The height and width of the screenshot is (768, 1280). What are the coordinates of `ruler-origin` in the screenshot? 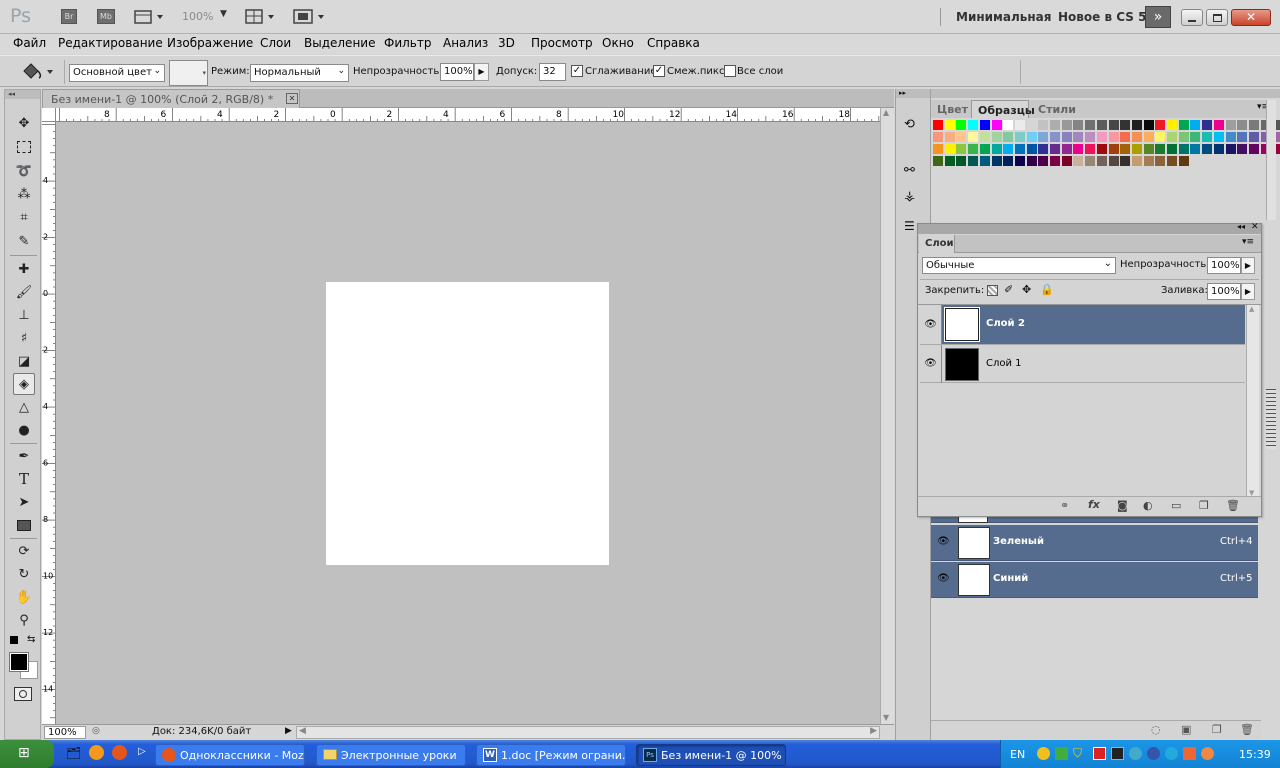 It's located at (49, 115).